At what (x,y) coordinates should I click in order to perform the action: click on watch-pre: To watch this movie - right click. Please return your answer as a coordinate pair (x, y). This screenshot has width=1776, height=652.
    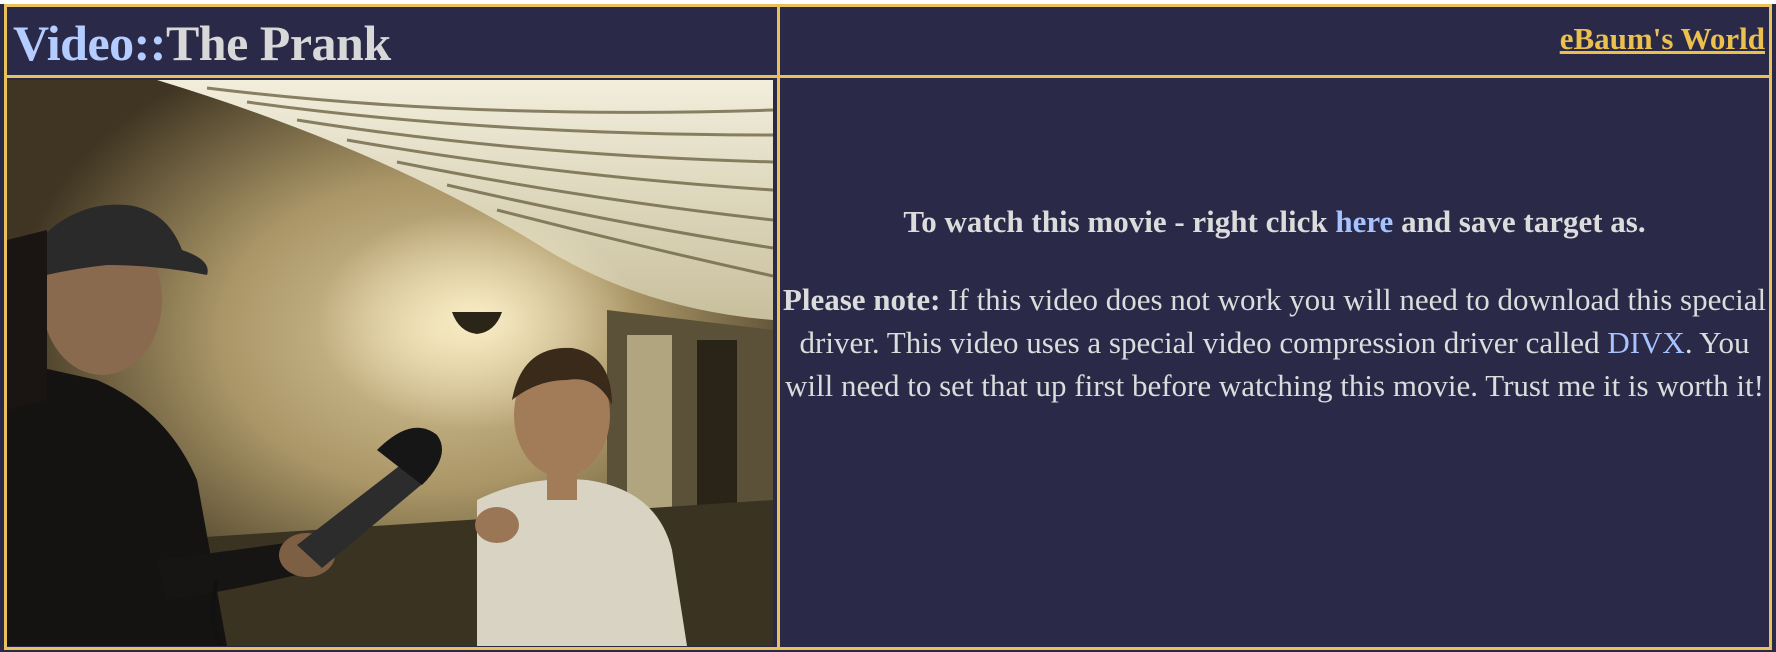
    Looking at the image, I should click on (1119, 221).